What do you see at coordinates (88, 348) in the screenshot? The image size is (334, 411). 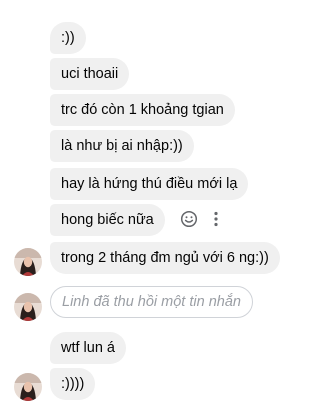 I see `message-bubble: wtf lun á` at bounding box center [88, 348].